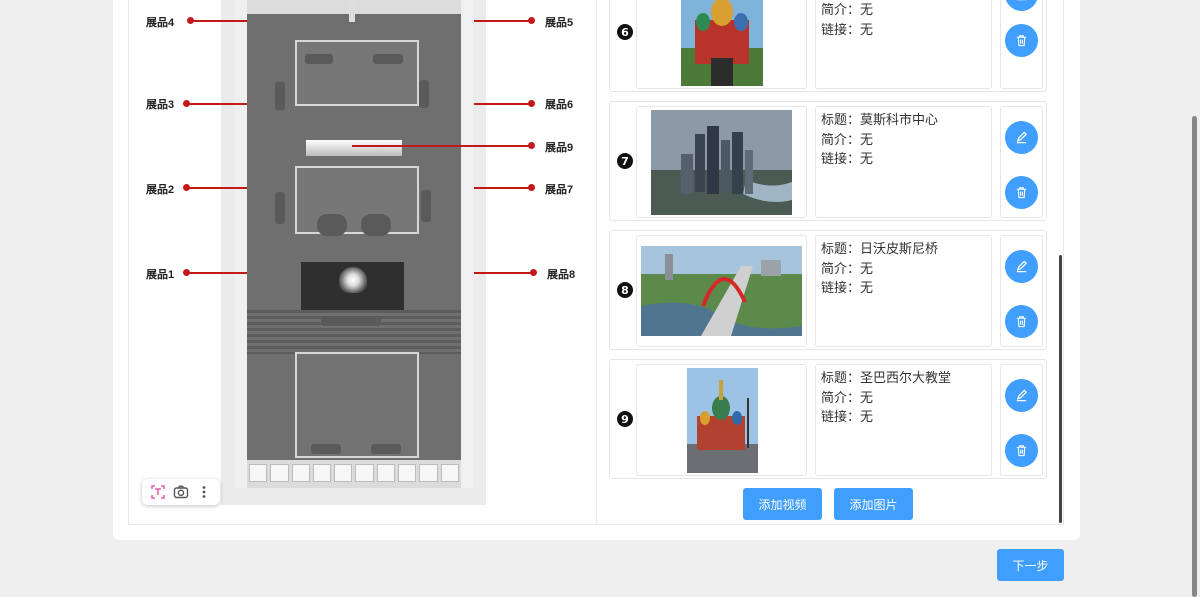 The width and height of the screenshot is (1200, 597). What do you see at coordinates (903, 121) in the screenshot?
I see `media-title-row: 标题：莫斯科市中心` at bounding box center [903, 121].